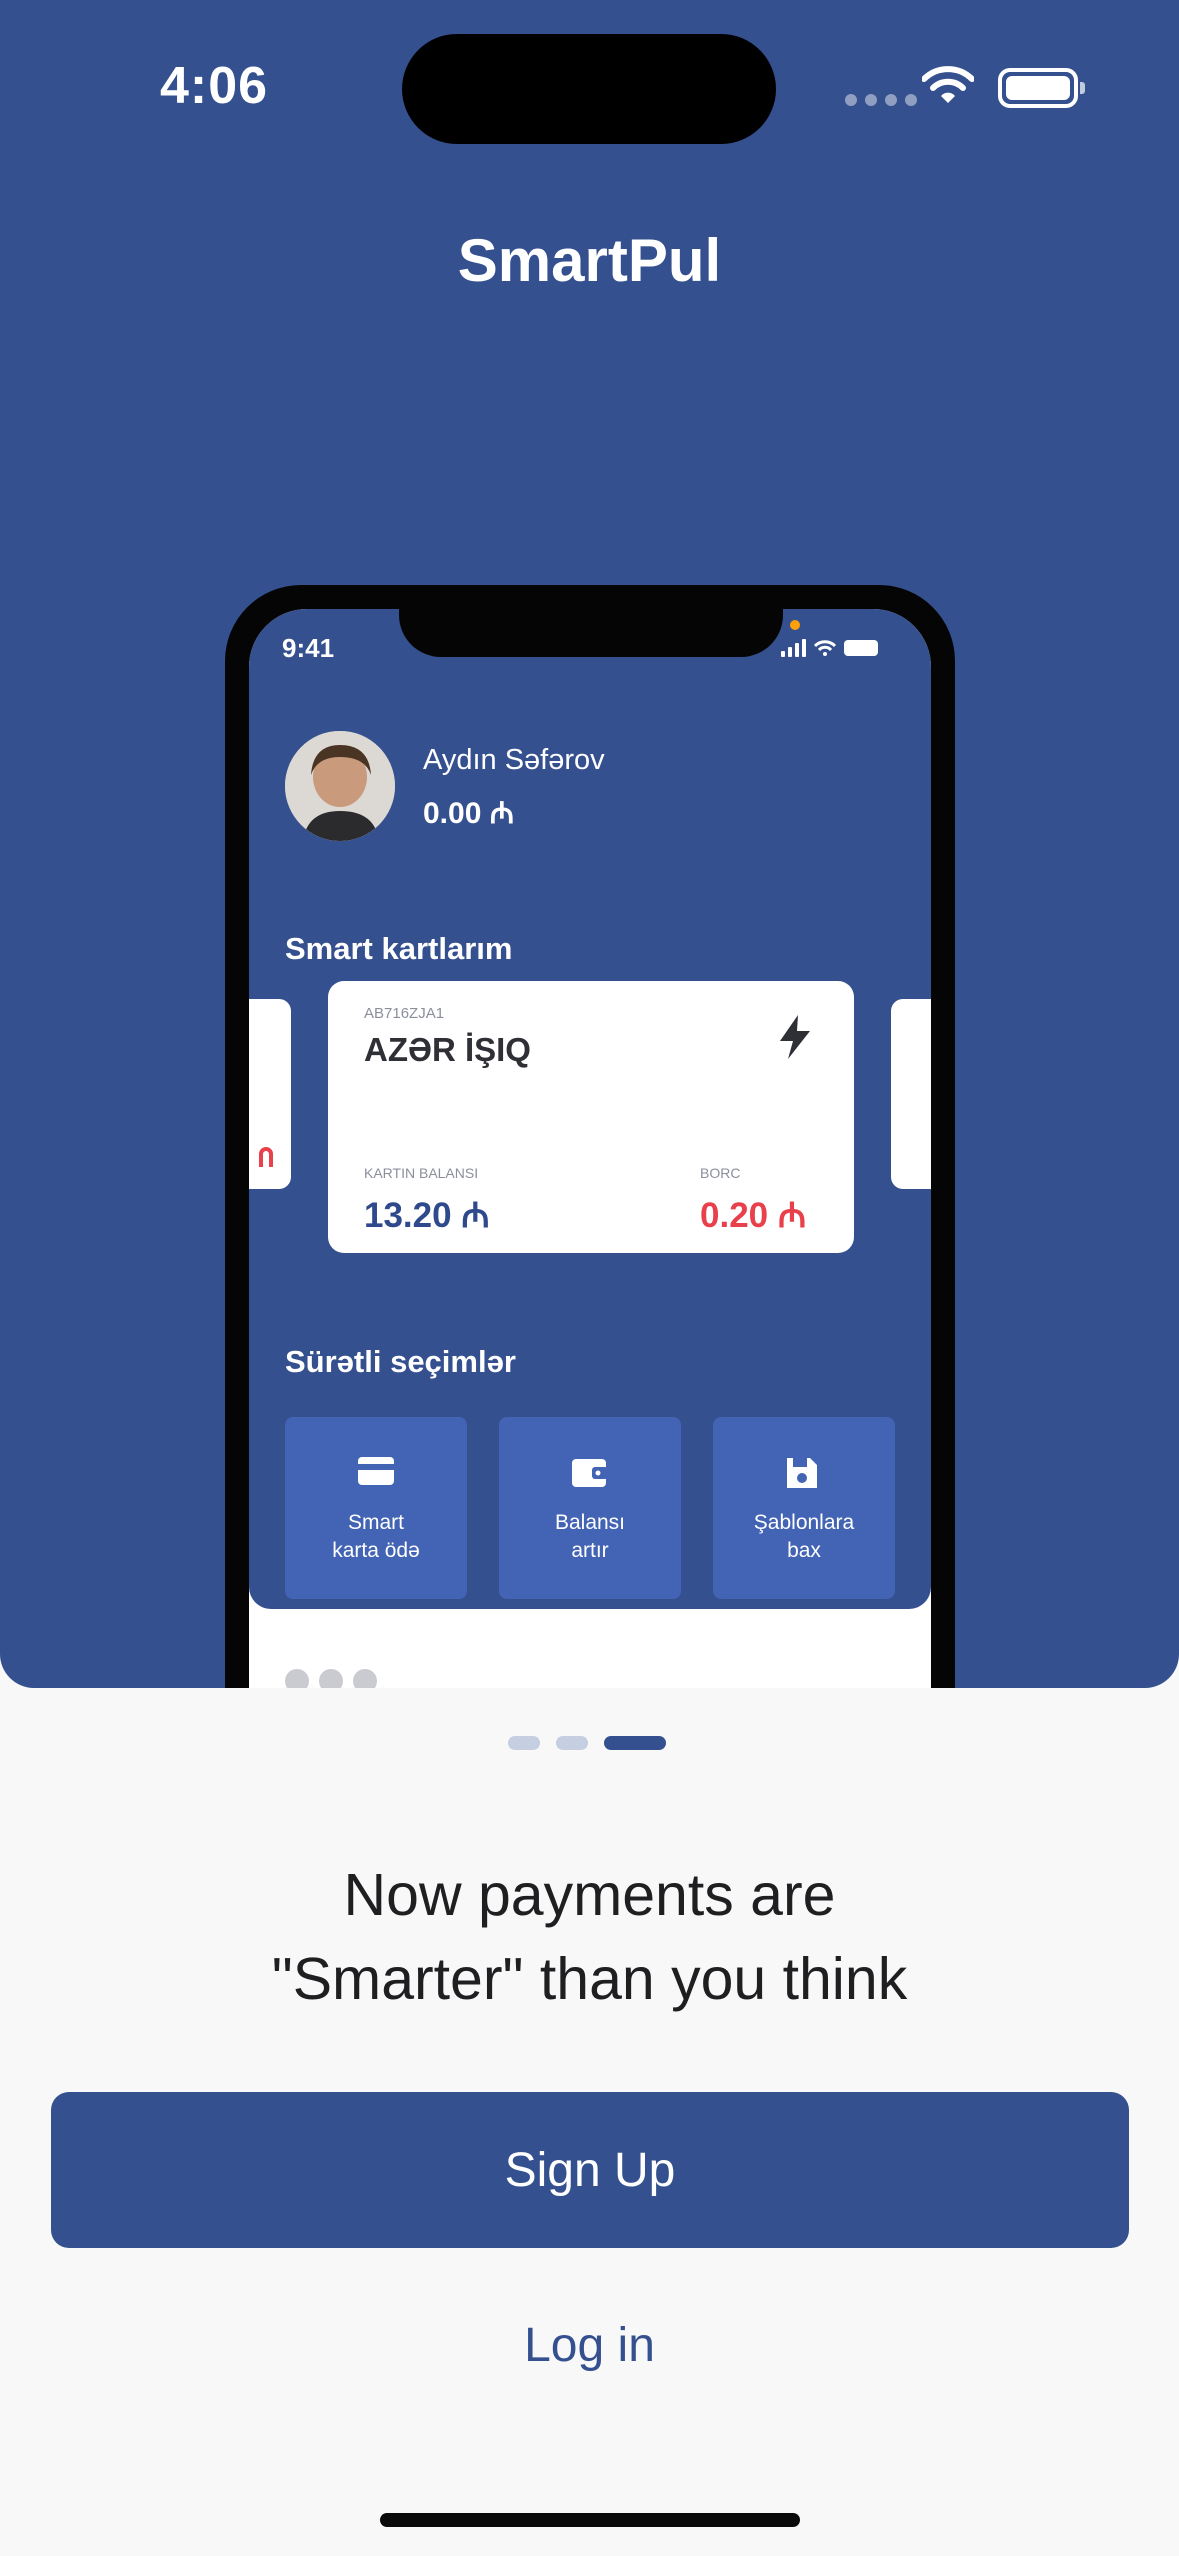 This screenshot has height=2556, width=1179. Describe the element at coordinates (308, 648) in the screenshot. I see `mockup-status-time: 9:41` at that location.